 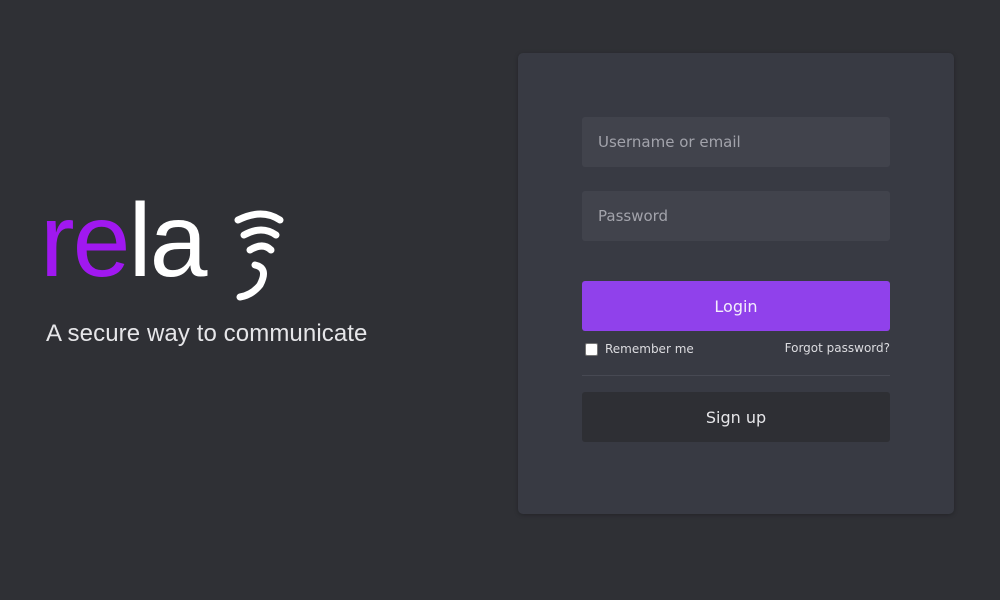 What do you see at coordinates (736, 216) in the screenshot?
I see `password-input` at bounding box center [736, 216].